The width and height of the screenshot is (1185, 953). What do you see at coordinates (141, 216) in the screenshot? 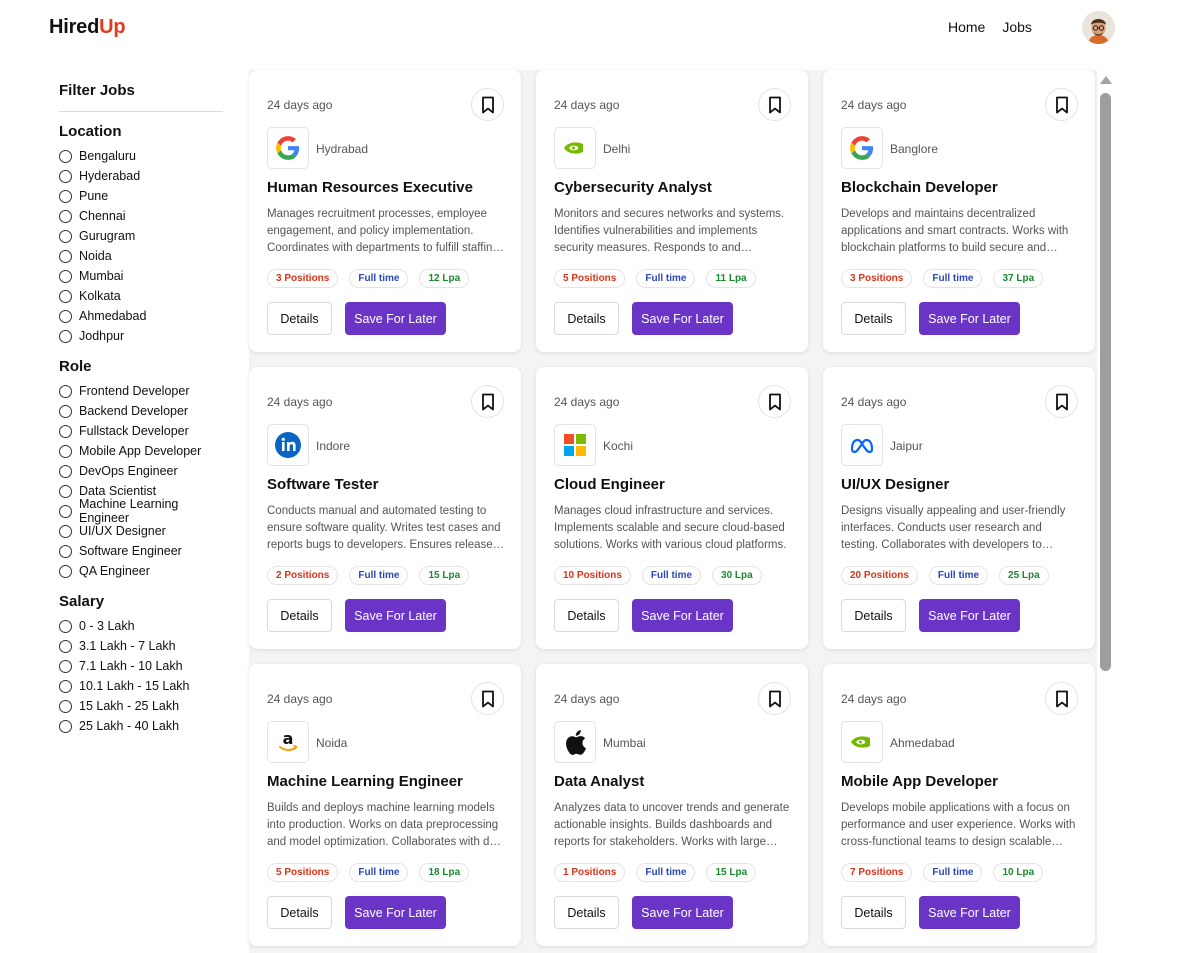
I see `location-option: Chennai` at bounding box center [141, 216].